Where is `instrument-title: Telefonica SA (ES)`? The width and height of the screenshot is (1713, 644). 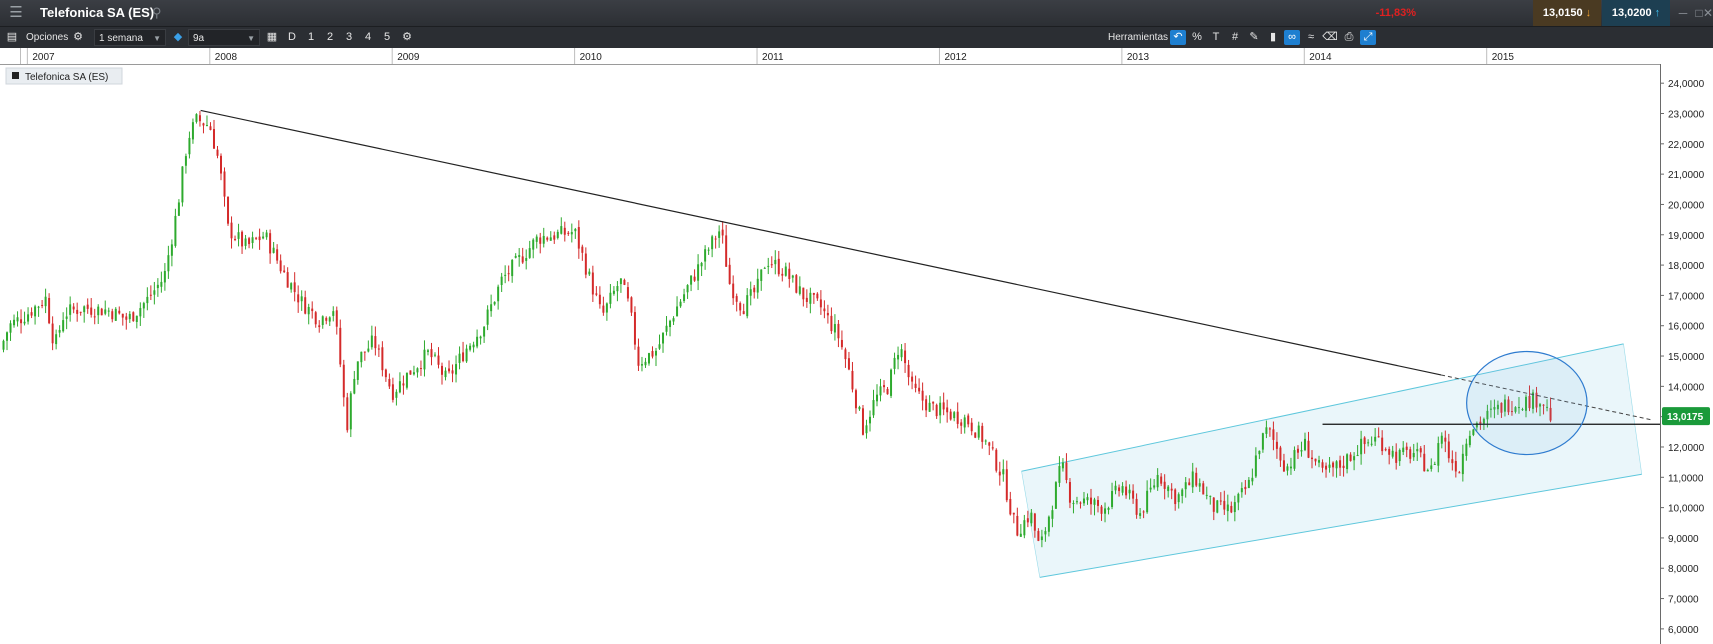 instrument-title: Telefonica SA (ES) is located at coordinates (97, 13).